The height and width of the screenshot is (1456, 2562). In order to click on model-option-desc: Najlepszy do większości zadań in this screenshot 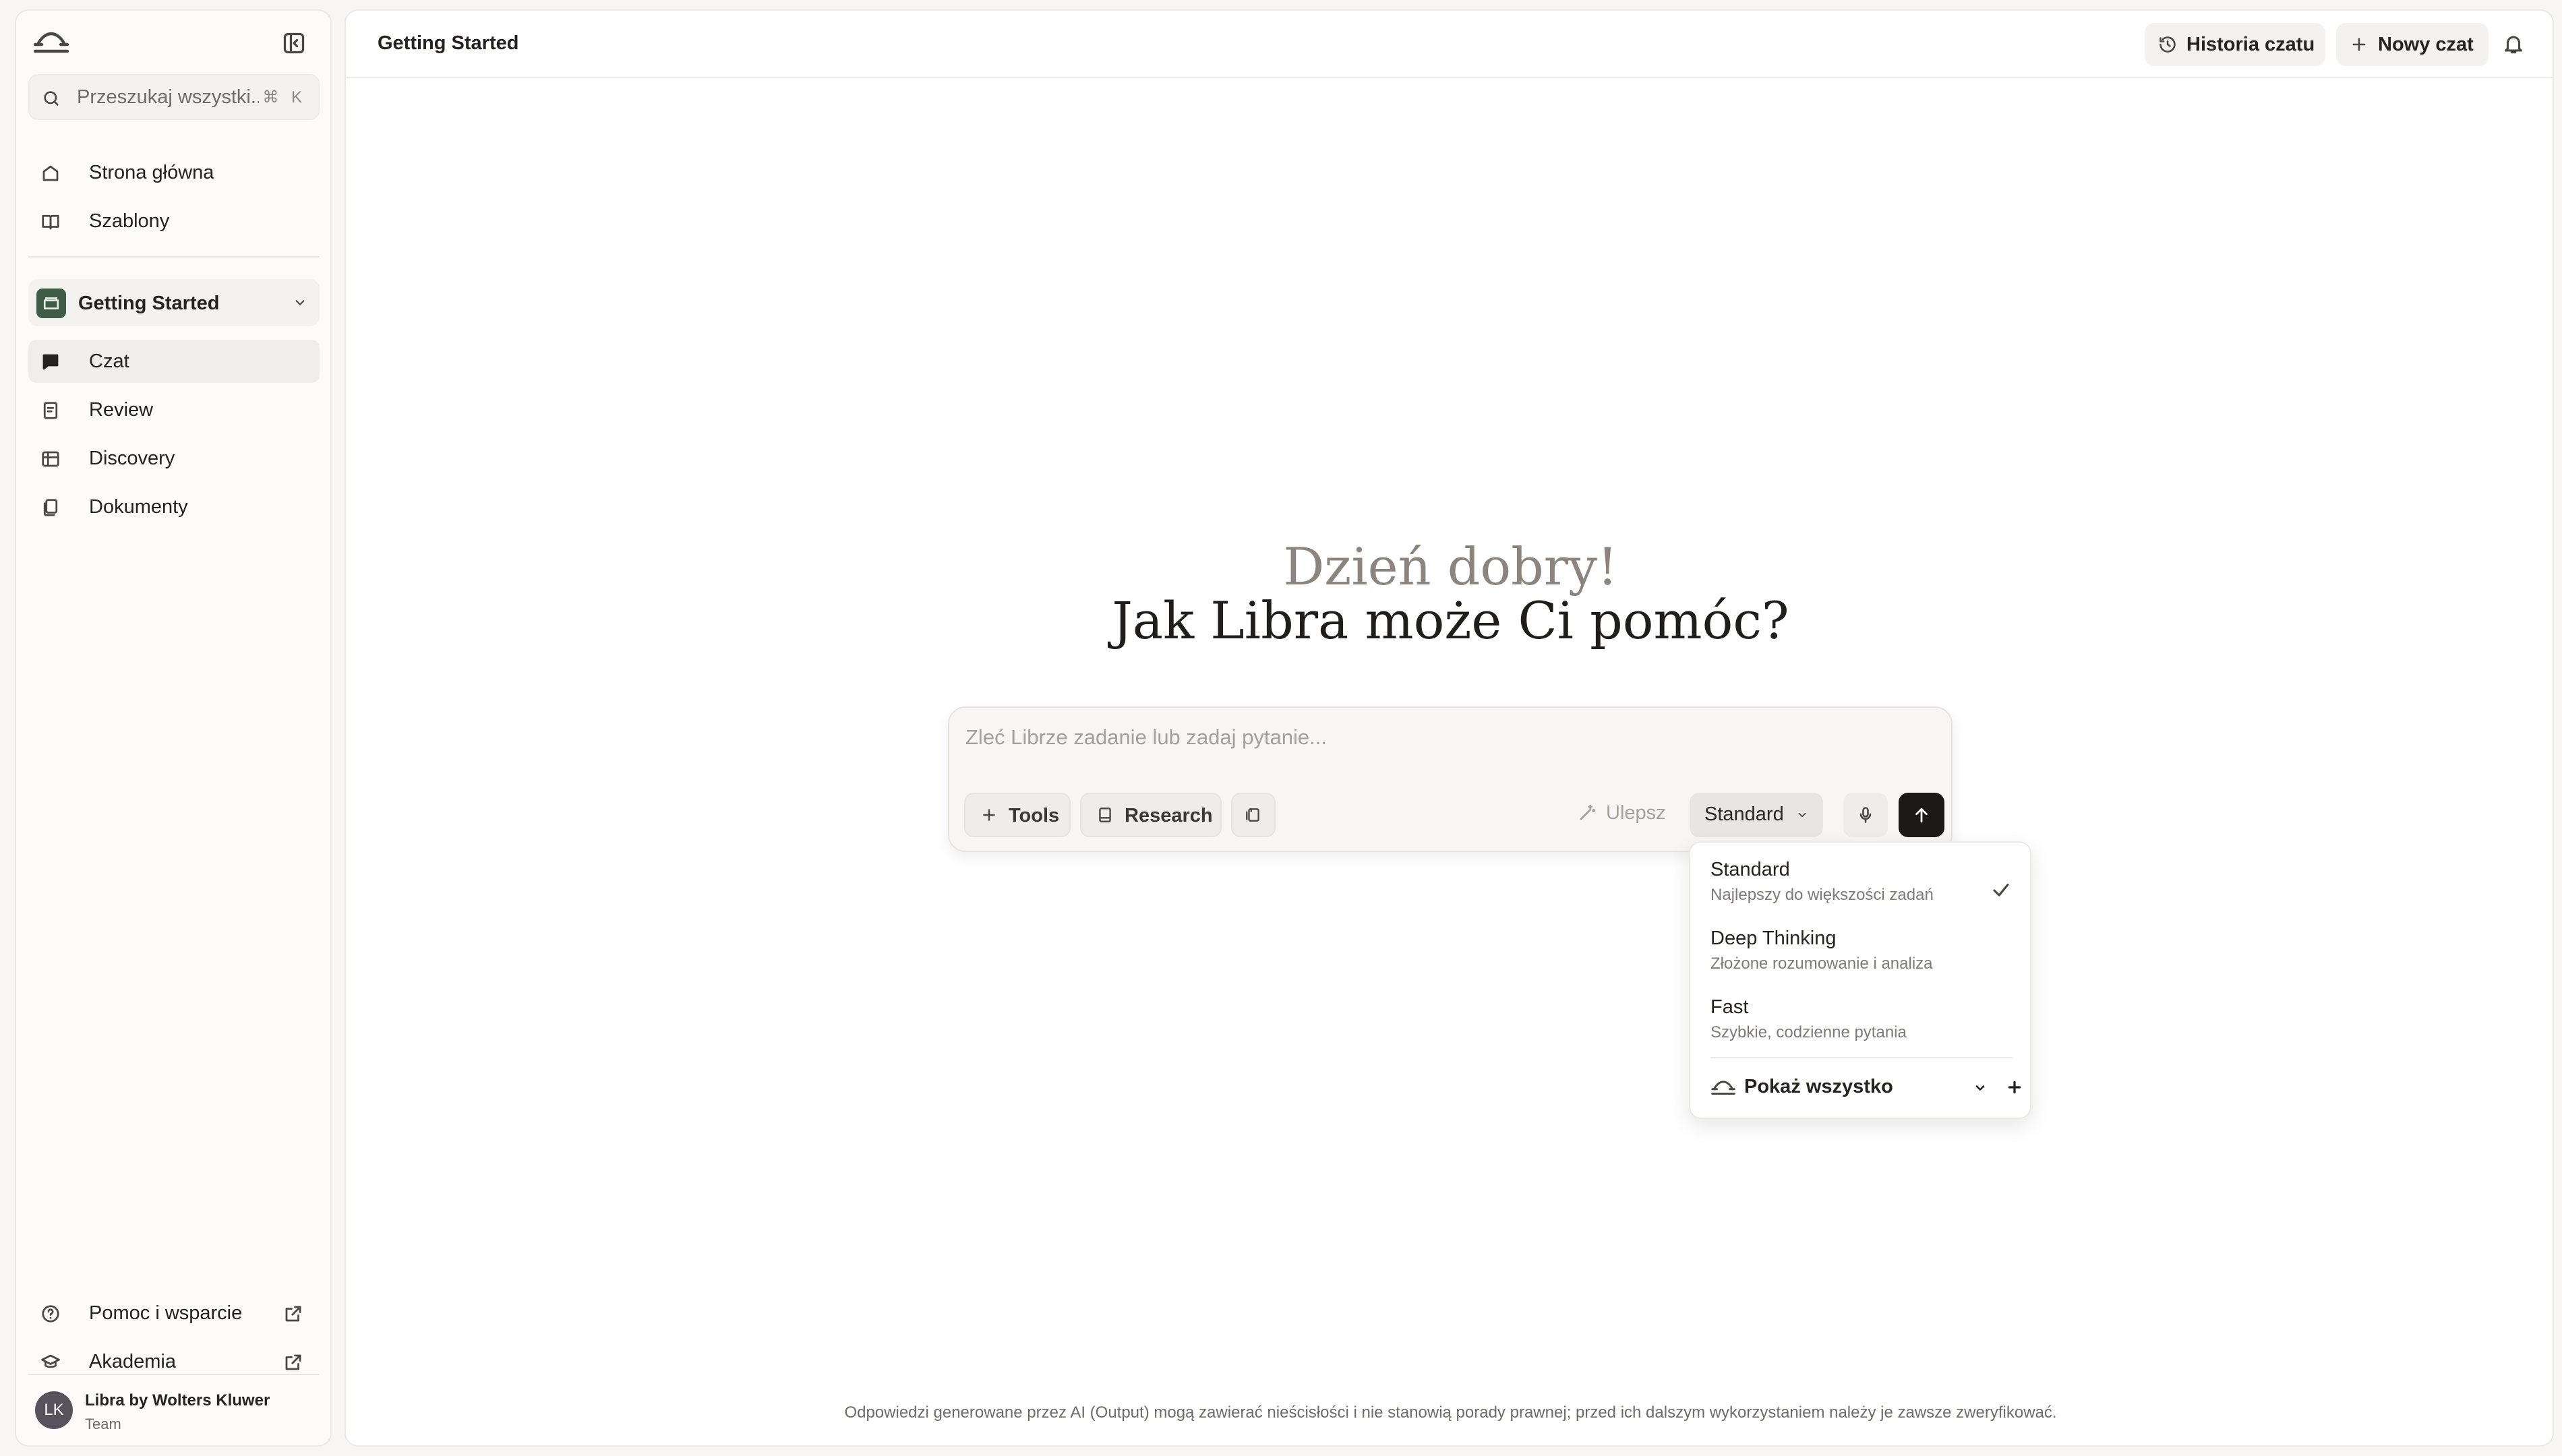, I will do `click(1822, 895)`.